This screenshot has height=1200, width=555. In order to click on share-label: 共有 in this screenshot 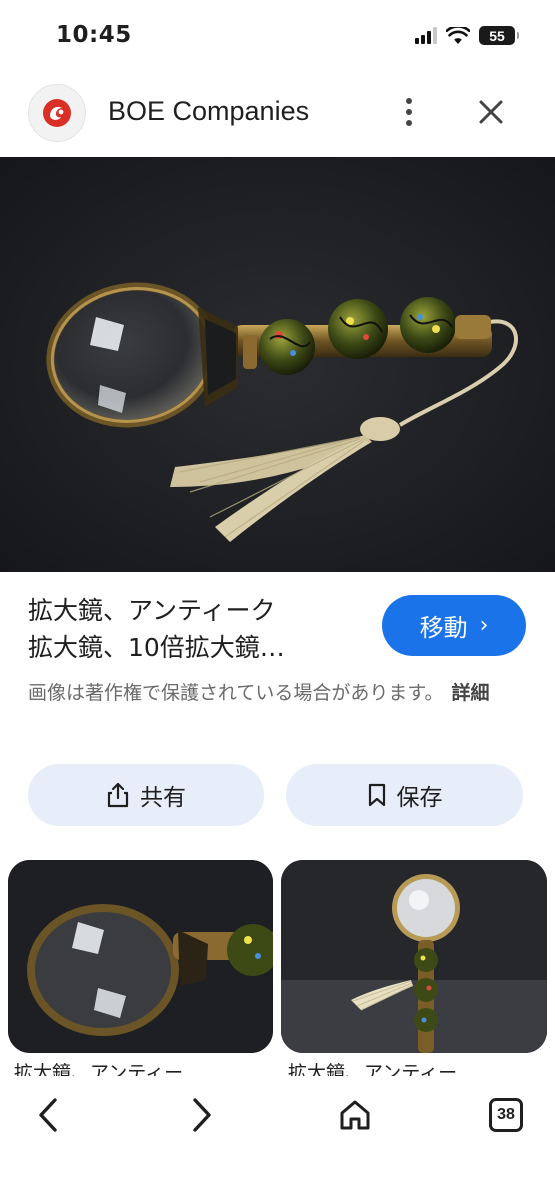, I will do `click(163, 798)`.